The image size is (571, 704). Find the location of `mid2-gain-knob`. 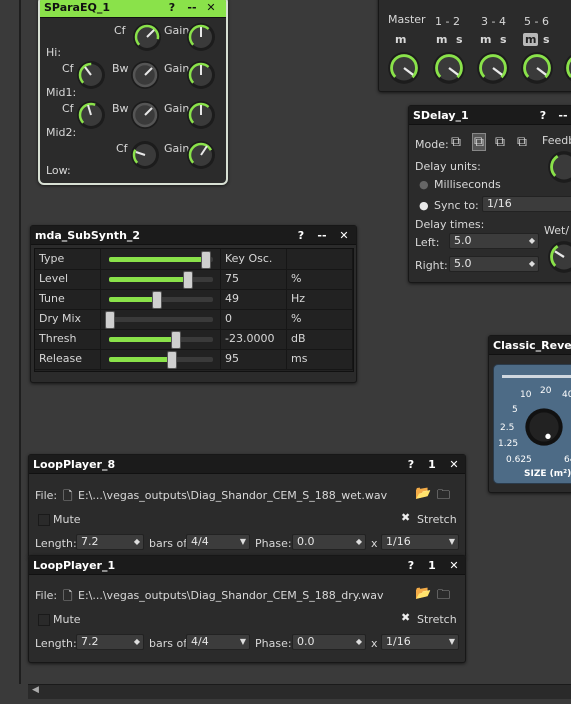

mid2-gain-knob is located at coordinates (201, 115).